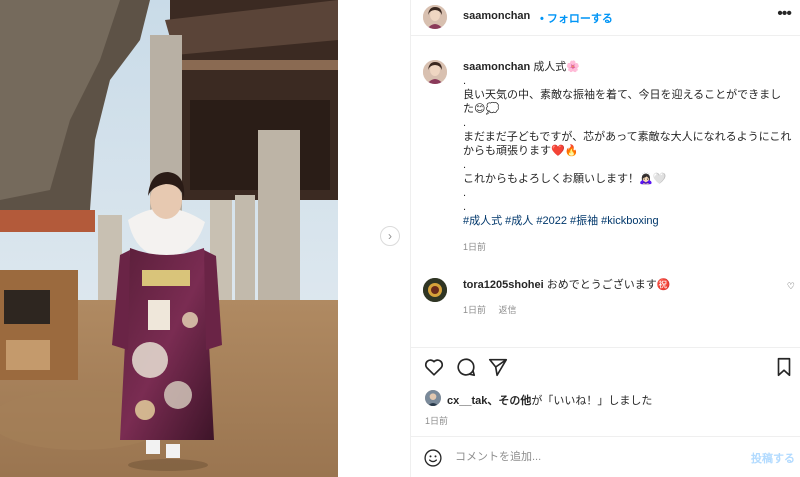 Image resolution: width=800 pixels, height=477 pixels. I want to click on comment-meta: 1日前 返信, so click(495, 309).